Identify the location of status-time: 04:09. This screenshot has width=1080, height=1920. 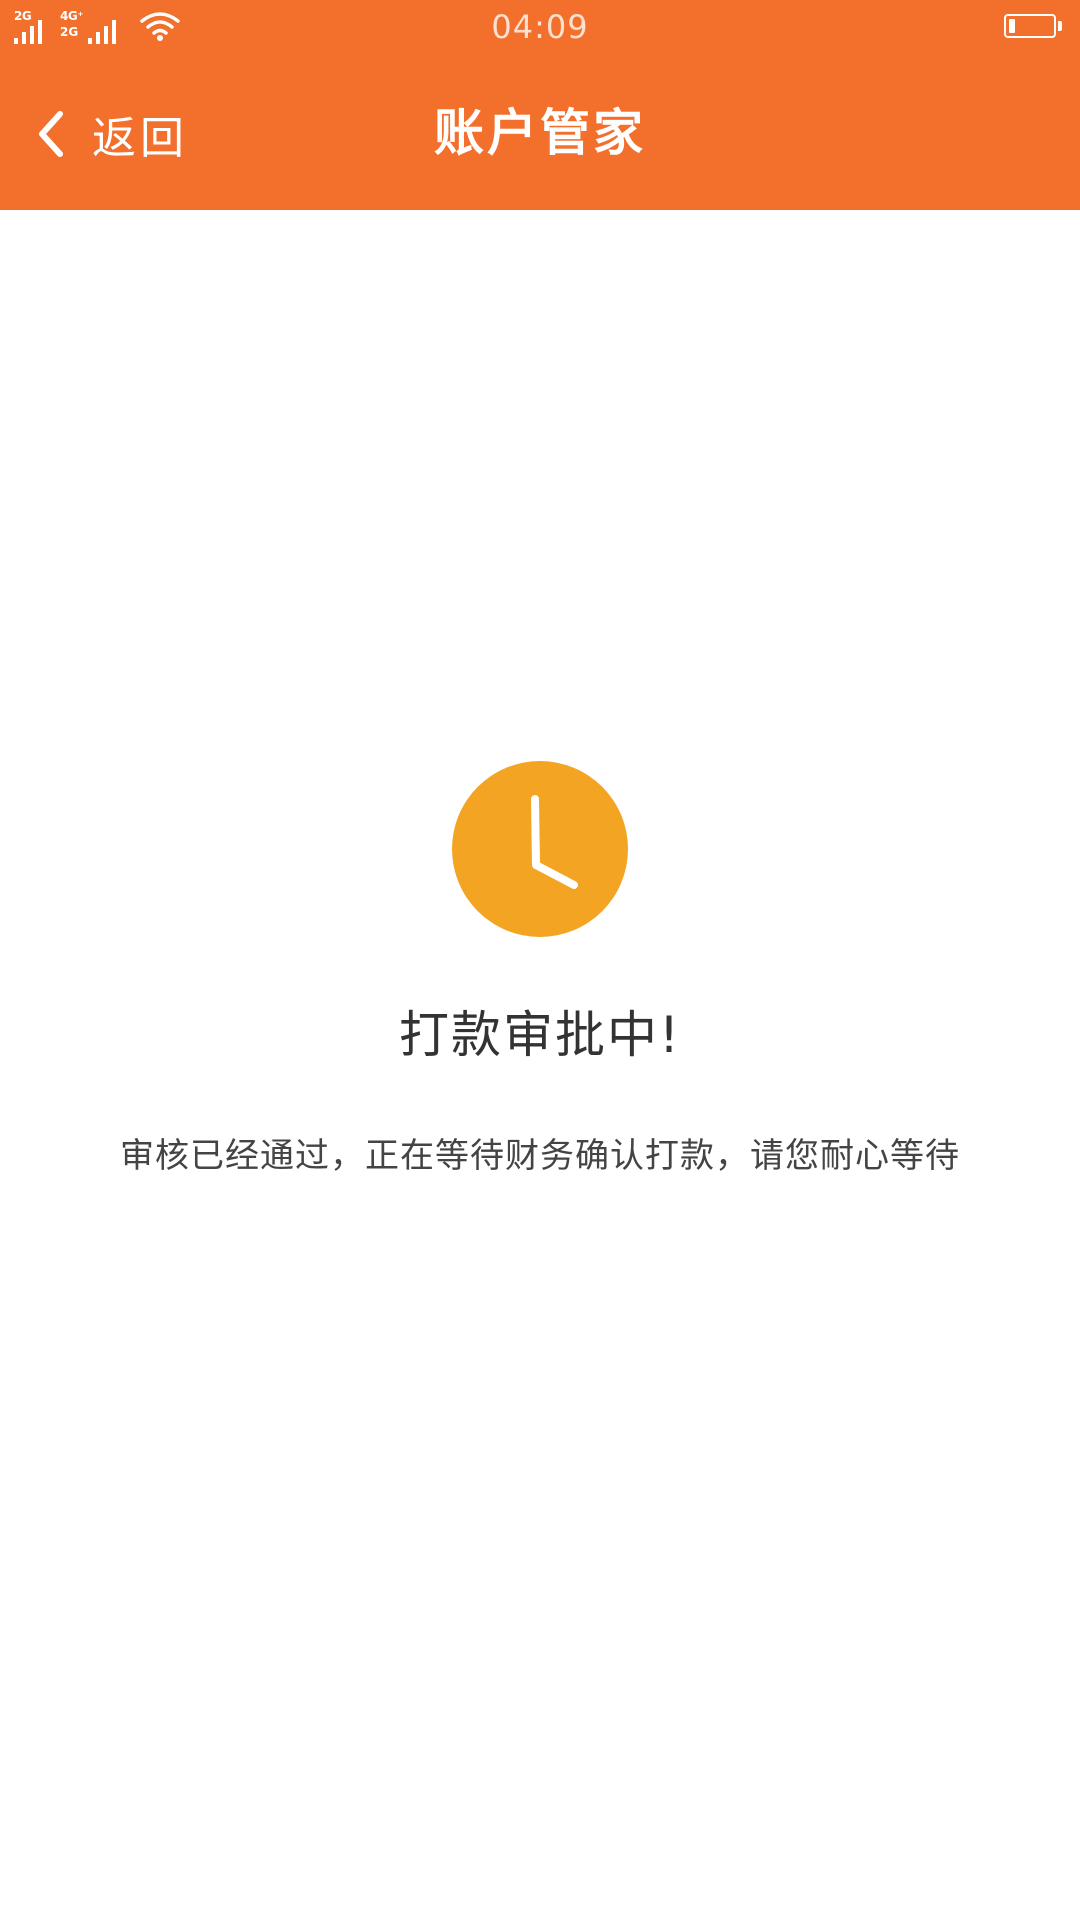
(540, 27).